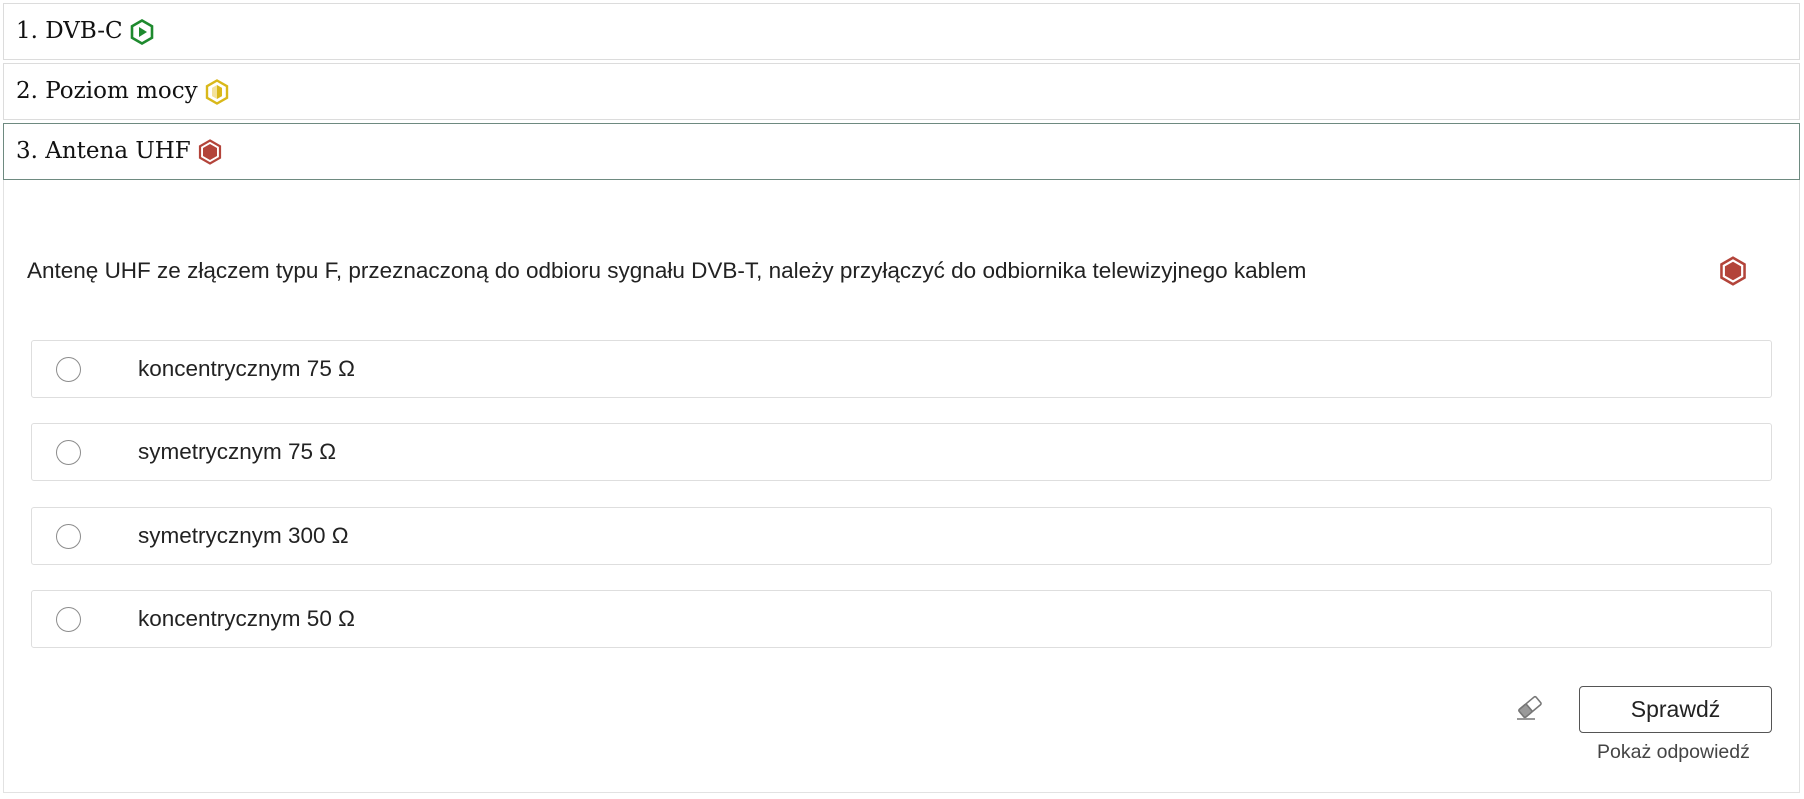  What do you see at coordinates (107, 91) in the screenshot?
I see `section-title: 2. Poziom mocy` at bounding box center [107, 91].